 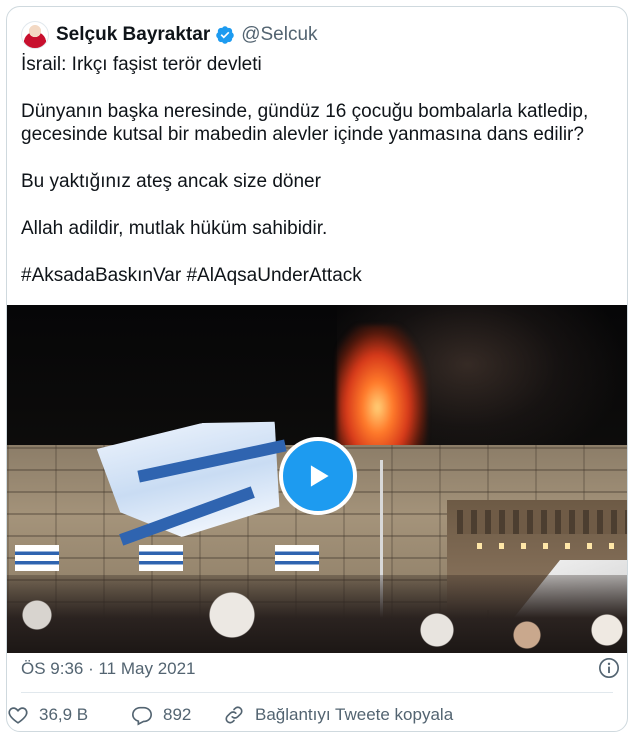 I want to click on author-name: Selçuk Bayraktar, so click(x=133, y=35).